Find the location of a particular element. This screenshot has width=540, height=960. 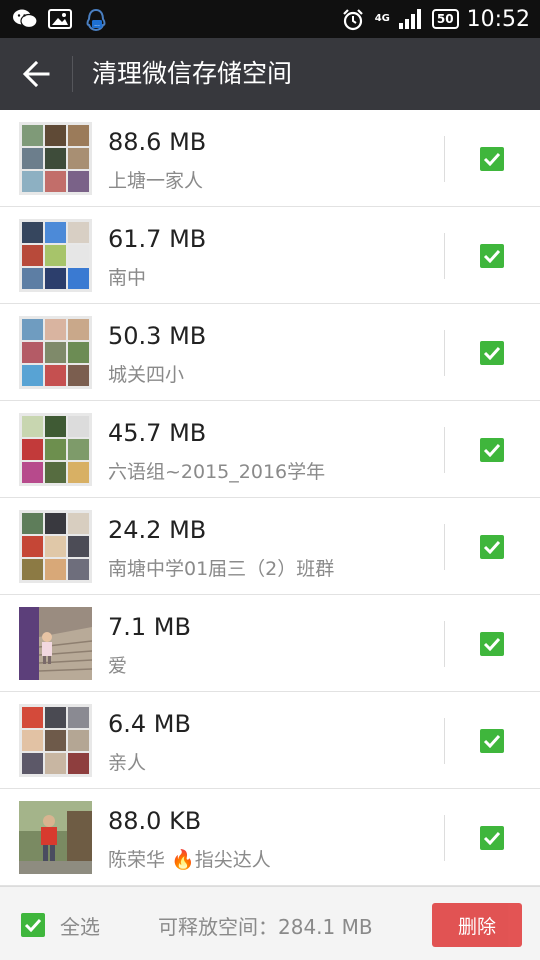

battery-indicator: 50 is located at coordinates (445, 19).